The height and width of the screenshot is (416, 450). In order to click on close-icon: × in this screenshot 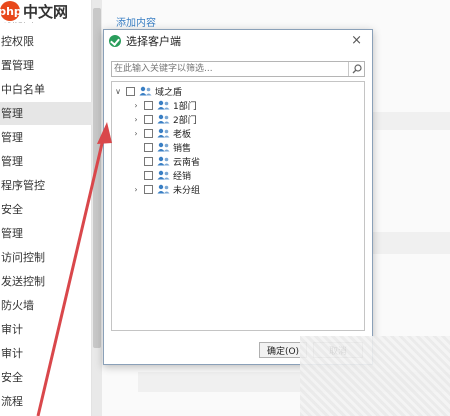, I will do `click(356, 40)`.